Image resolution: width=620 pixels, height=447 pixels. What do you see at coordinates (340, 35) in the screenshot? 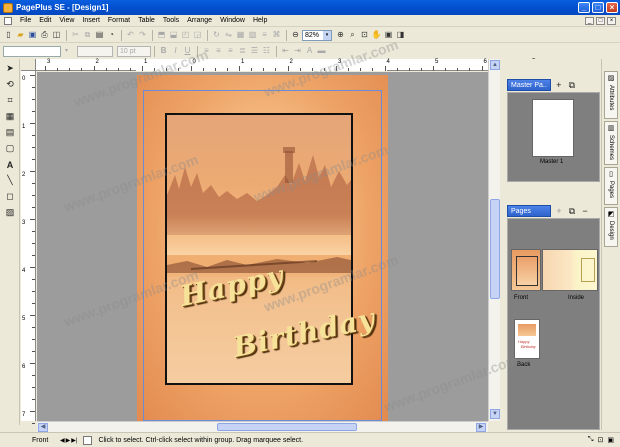
I see `zoom-in-icon: ⊕` at bounding box center [340, 35].